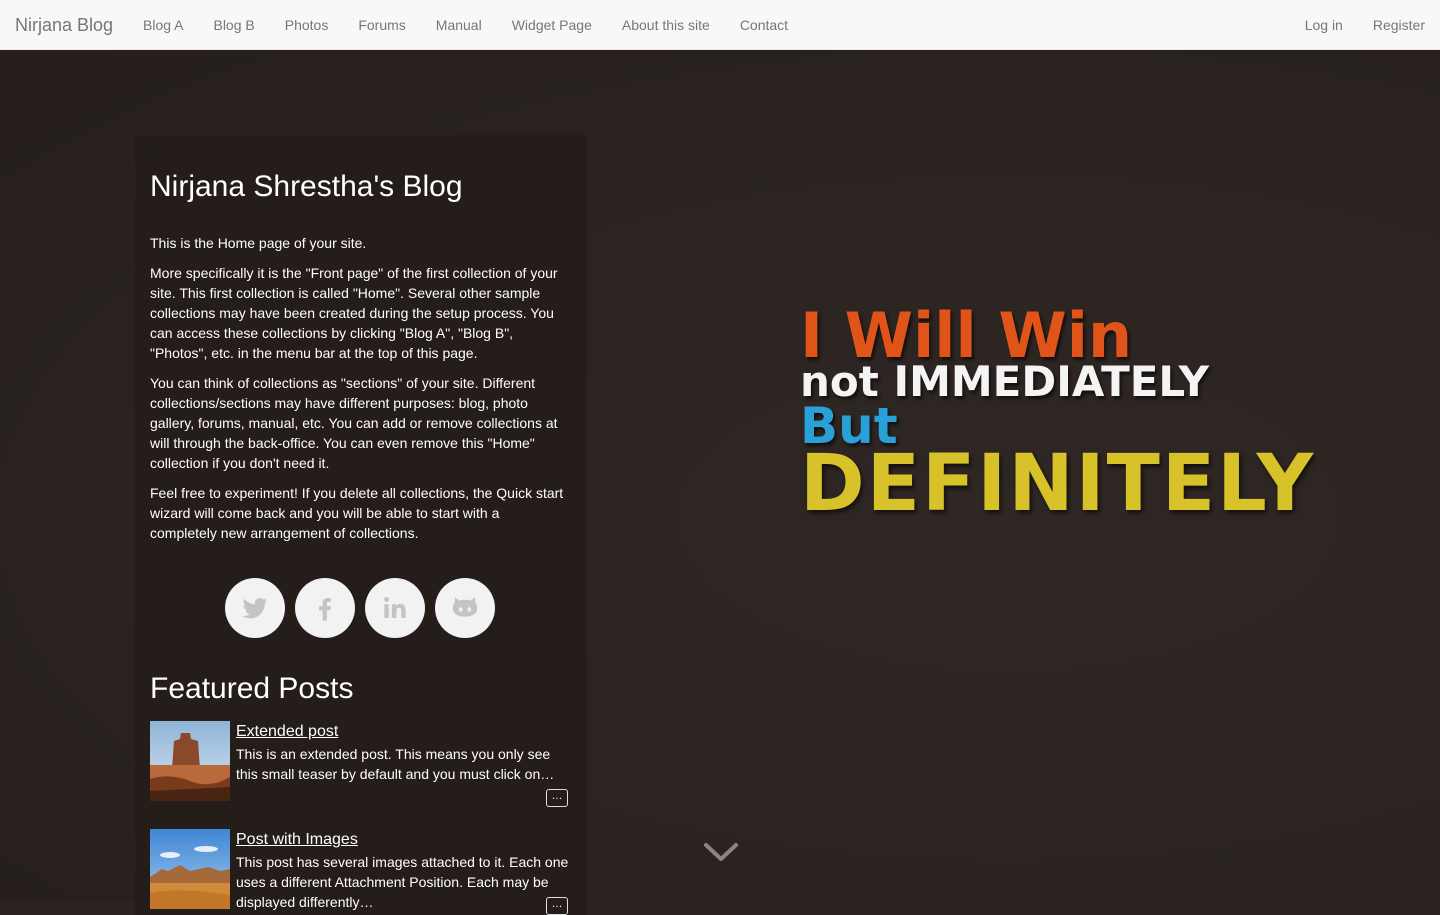 This screenshot has width=1440, height=915. I want to click on site-title: Nirjana Shrestha's Blog, so click(306, 186).